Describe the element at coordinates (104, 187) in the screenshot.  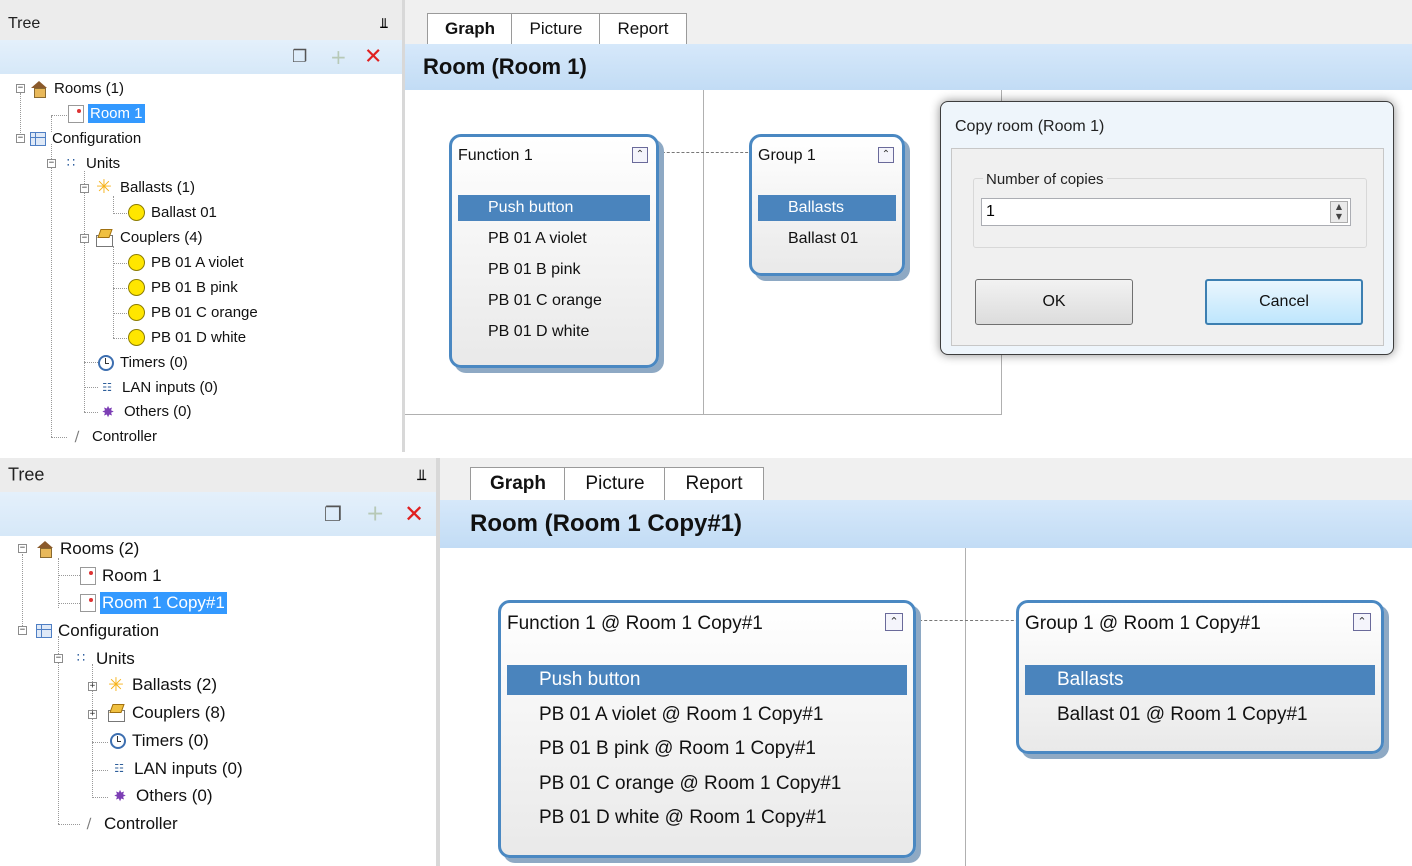
I see `sun-icon: ✳` at that location.